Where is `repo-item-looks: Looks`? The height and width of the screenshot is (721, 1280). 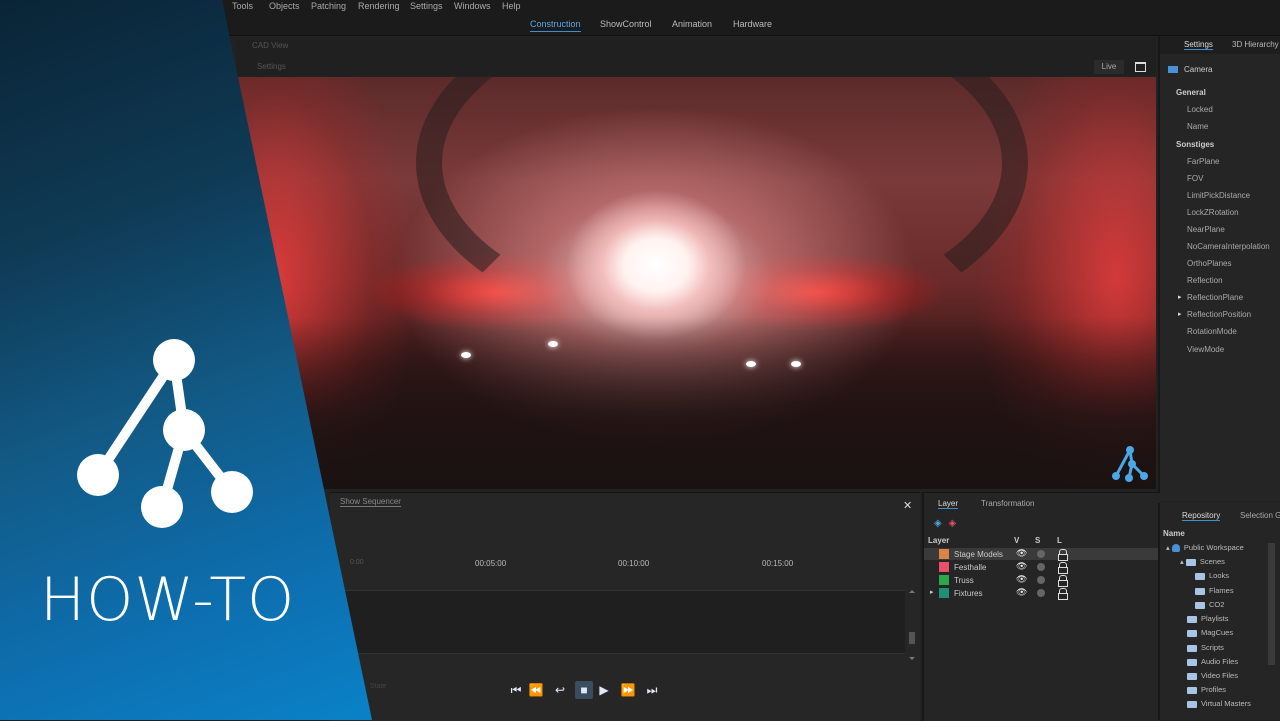
repo-item-looks: Looks is located at coordinates (1212, 575).